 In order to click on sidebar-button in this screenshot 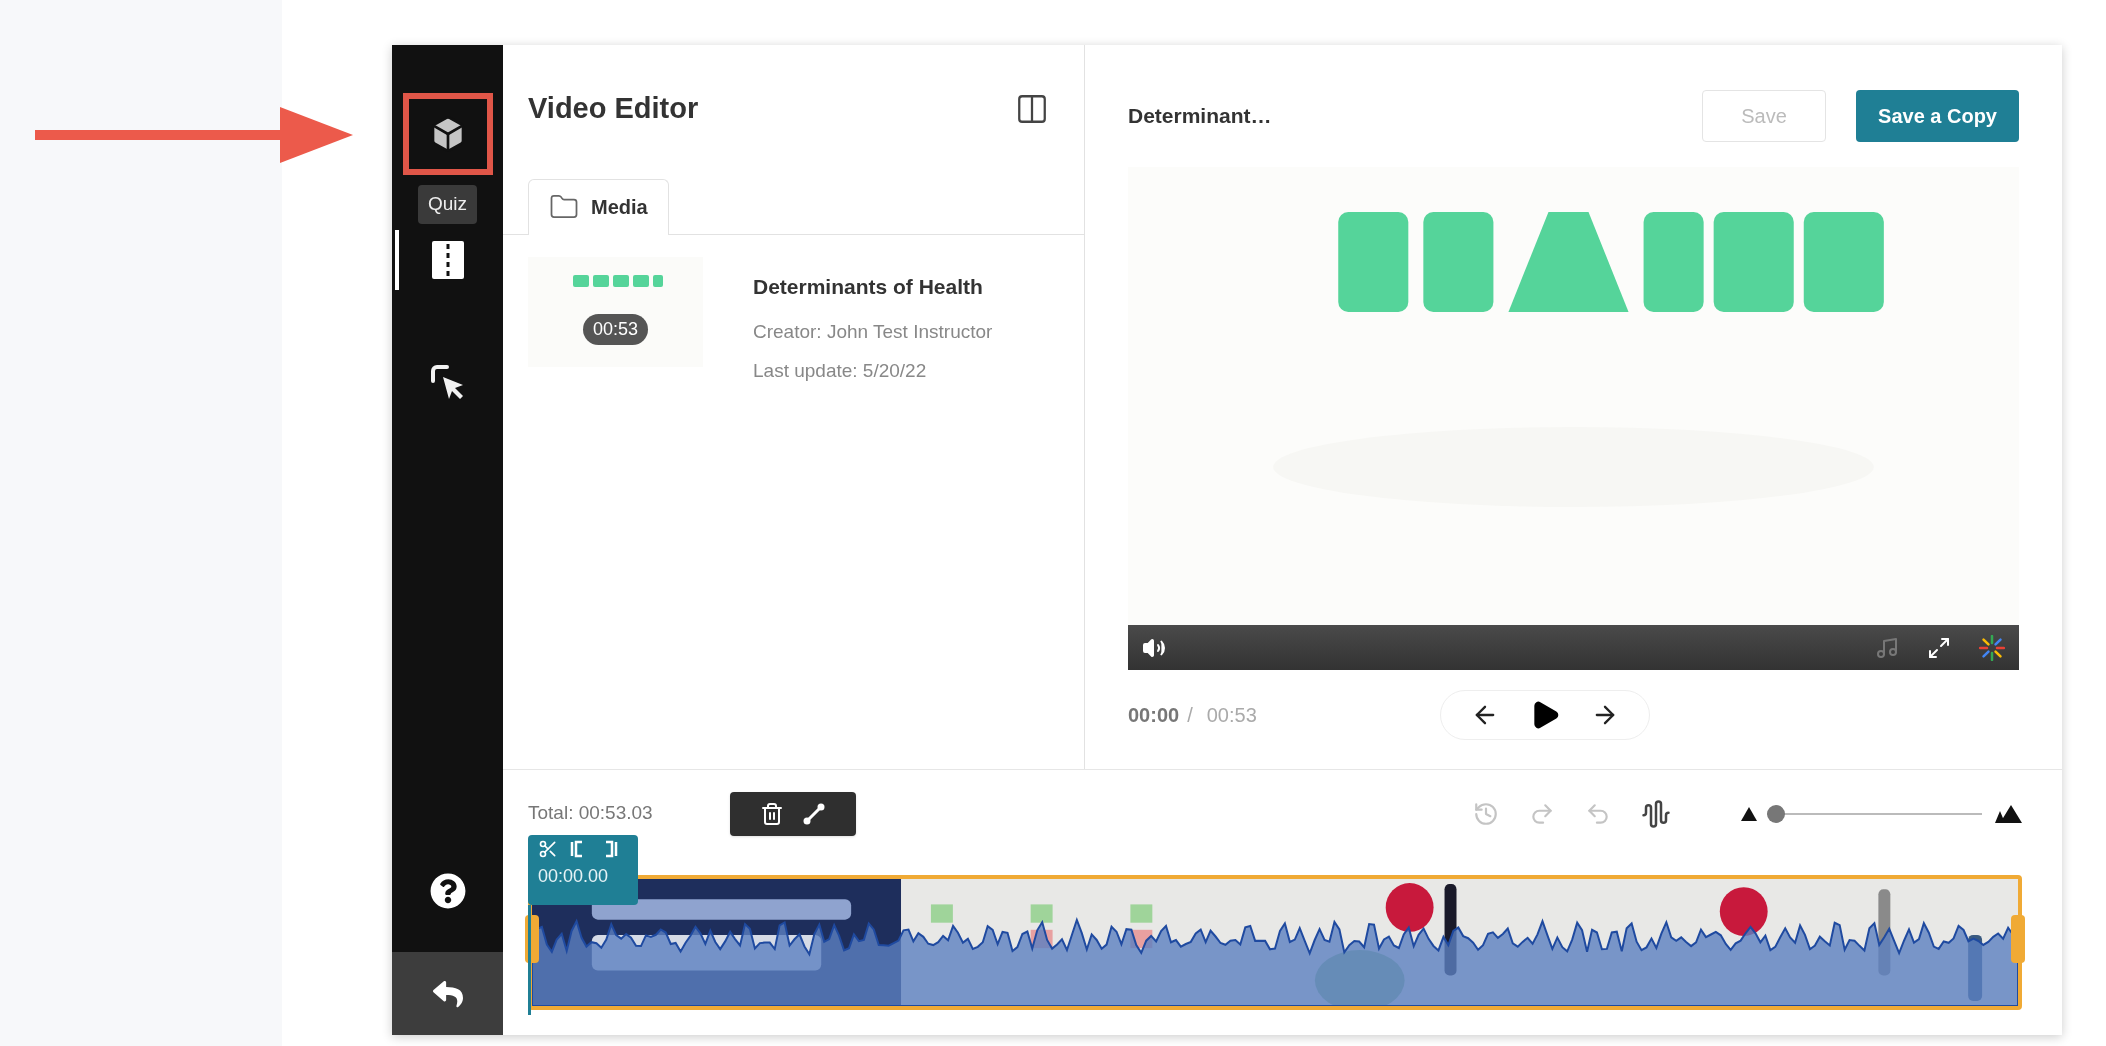, I will do `click(447, 134)`.